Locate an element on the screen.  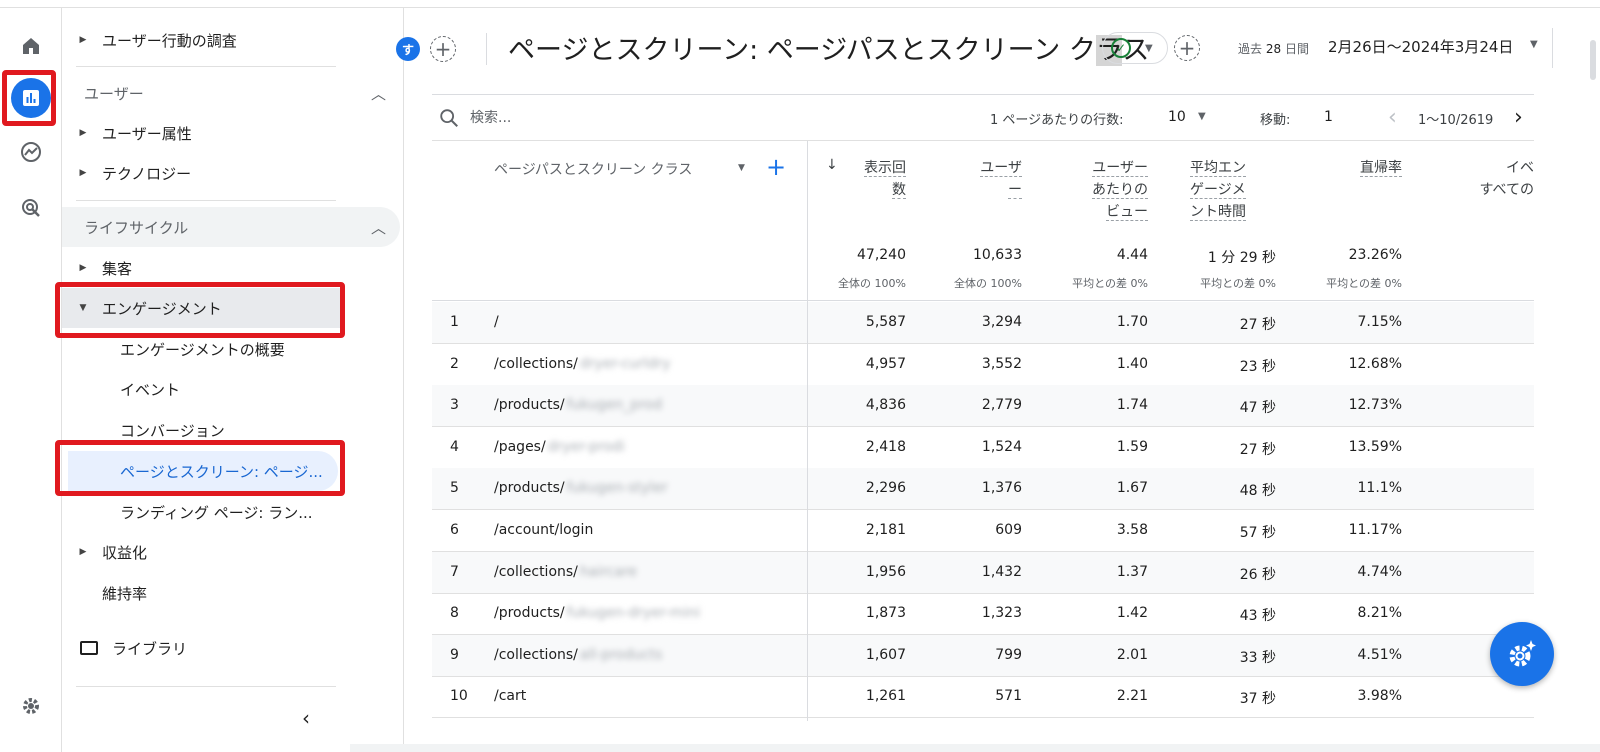
page-path: /collections/haircare is located at coordinates (565, 572).